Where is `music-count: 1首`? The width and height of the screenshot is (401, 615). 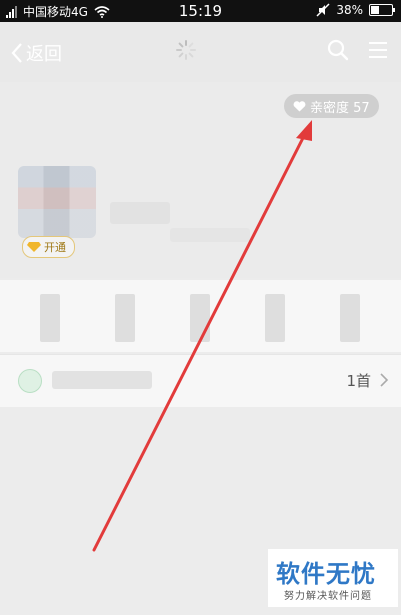
music-count: 1首 is located at coordinates (358, 381).